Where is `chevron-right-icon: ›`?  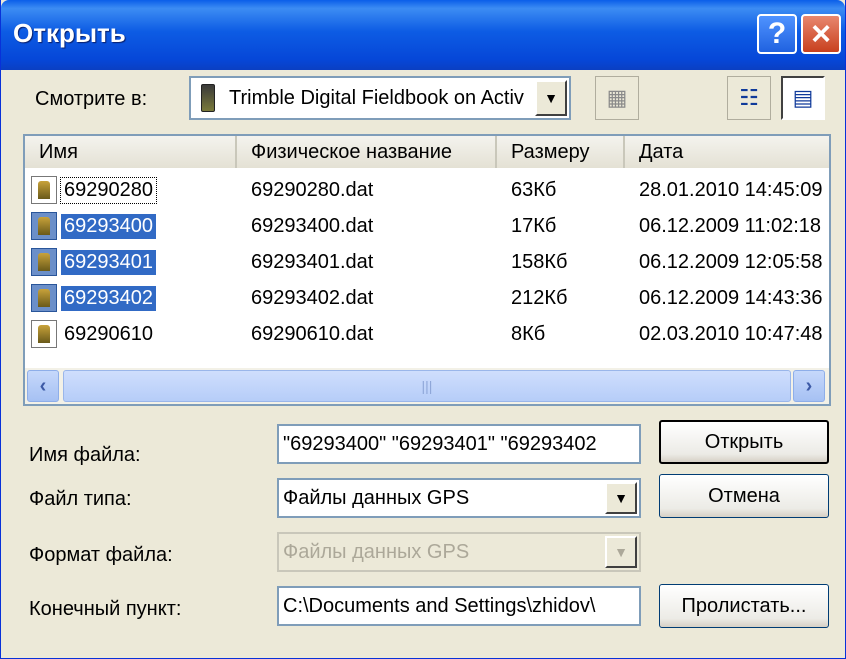 chevron-right-icon: › is located at coordinates (809, 385).